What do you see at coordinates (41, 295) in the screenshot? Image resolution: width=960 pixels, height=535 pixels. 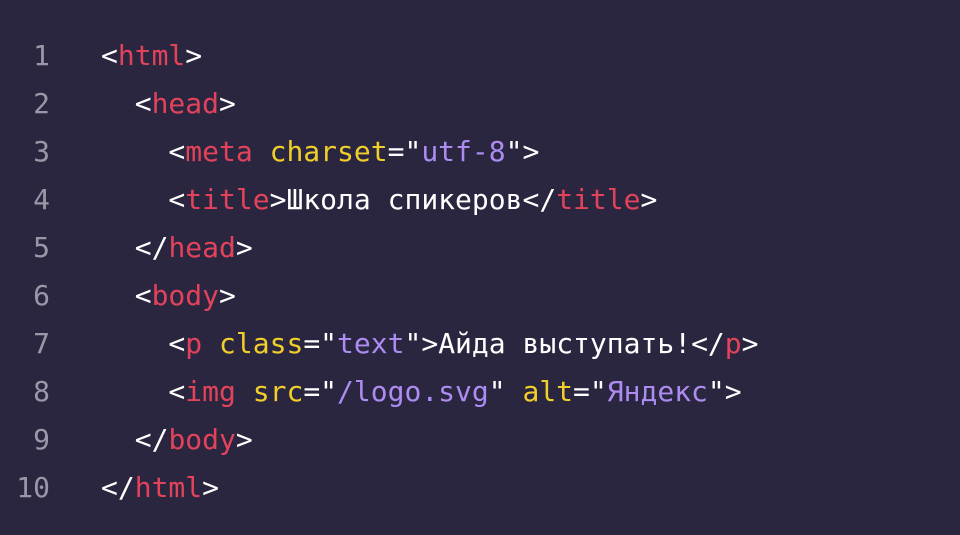 I see `line-number: 6` at bounding box center [41, 295].